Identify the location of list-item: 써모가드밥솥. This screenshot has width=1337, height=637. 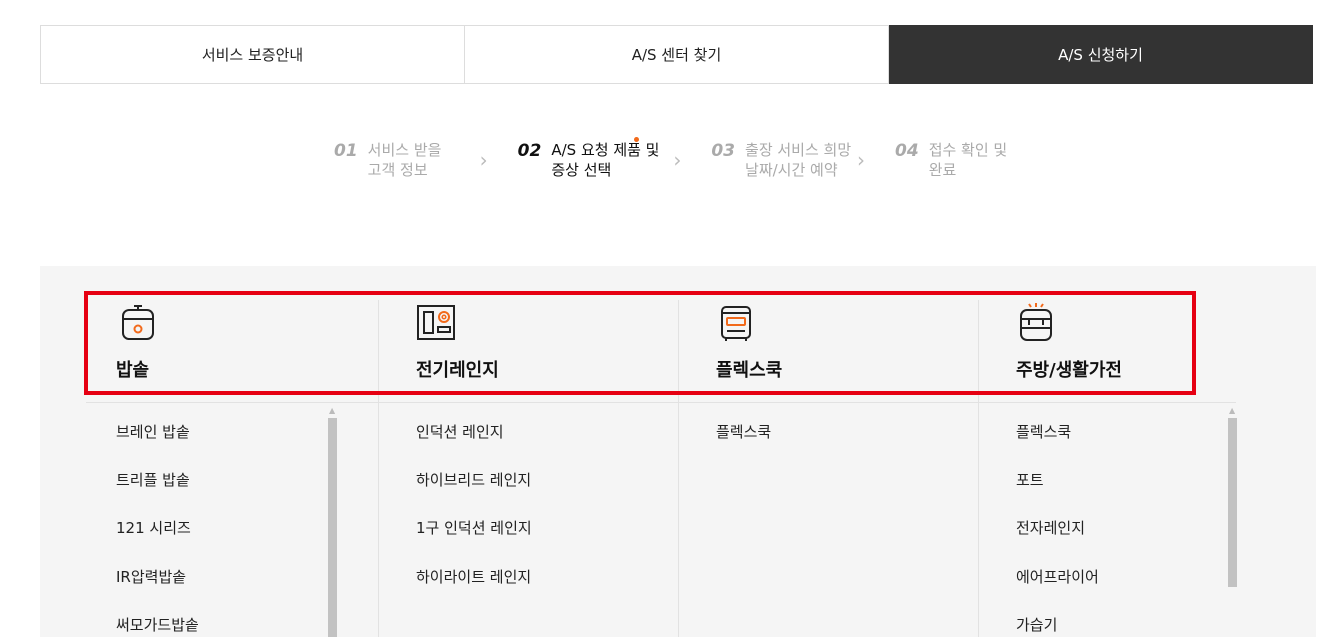
(157, 624).